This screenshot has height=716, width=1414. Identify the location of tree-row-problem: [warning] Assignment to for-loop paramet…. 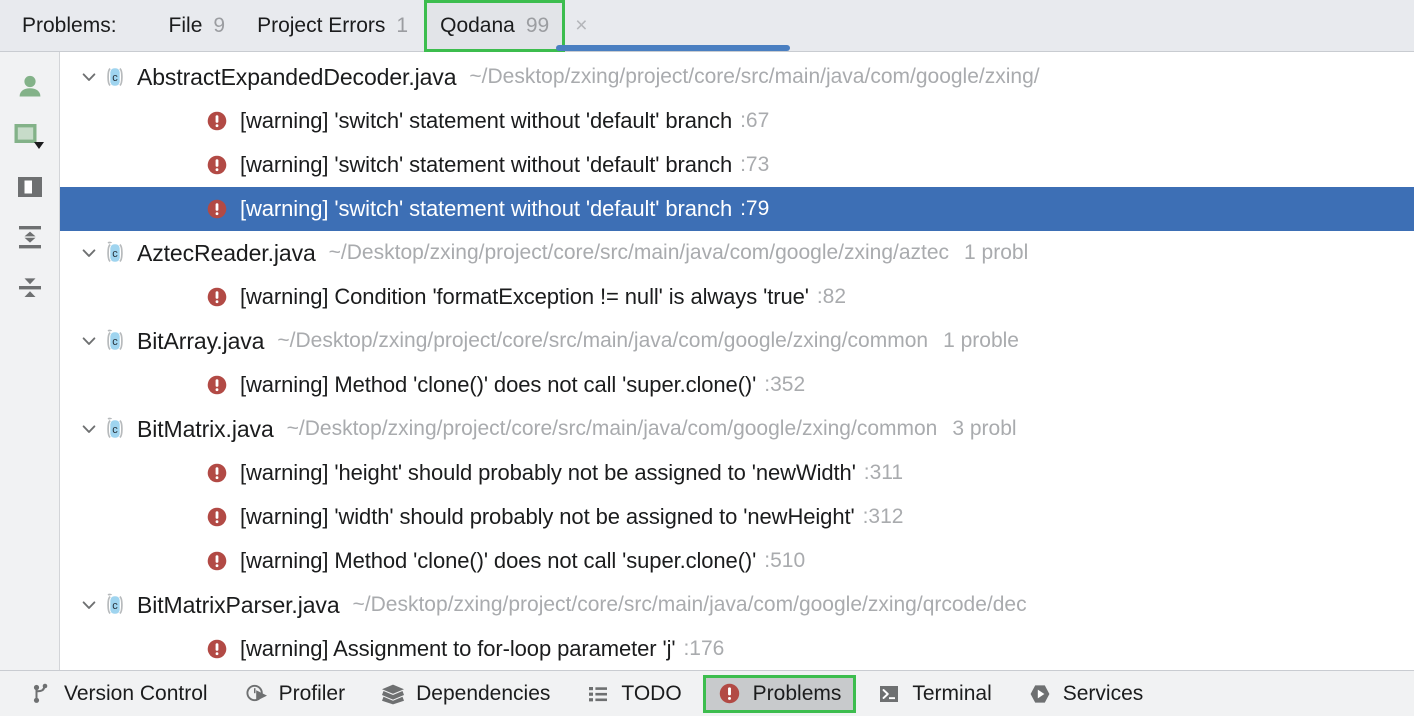
(737, 648).